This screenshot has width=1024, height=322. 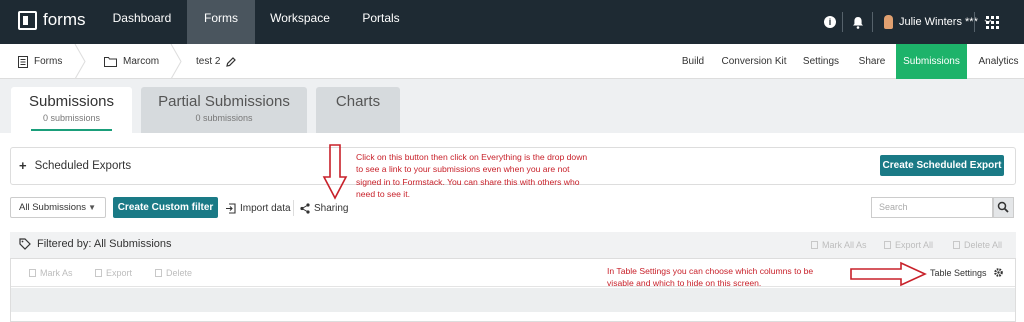 What do you see at coordinates (754, 61) in the screenshot?
I see `tab-conversion-kit: Conversion Kit` at bounding box center [754, 61].